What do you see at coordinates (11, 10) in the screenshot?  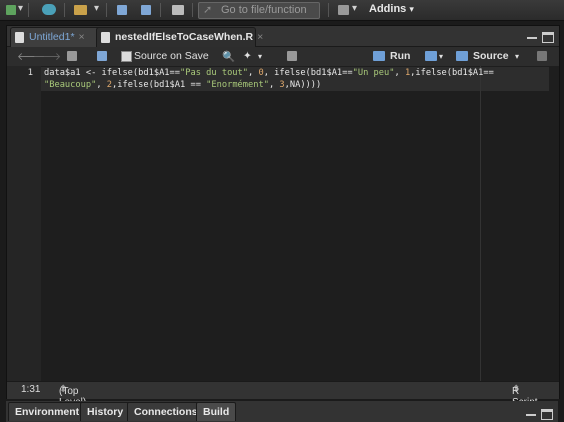 I see `new-file-icon` at bounding box center [11, 10].